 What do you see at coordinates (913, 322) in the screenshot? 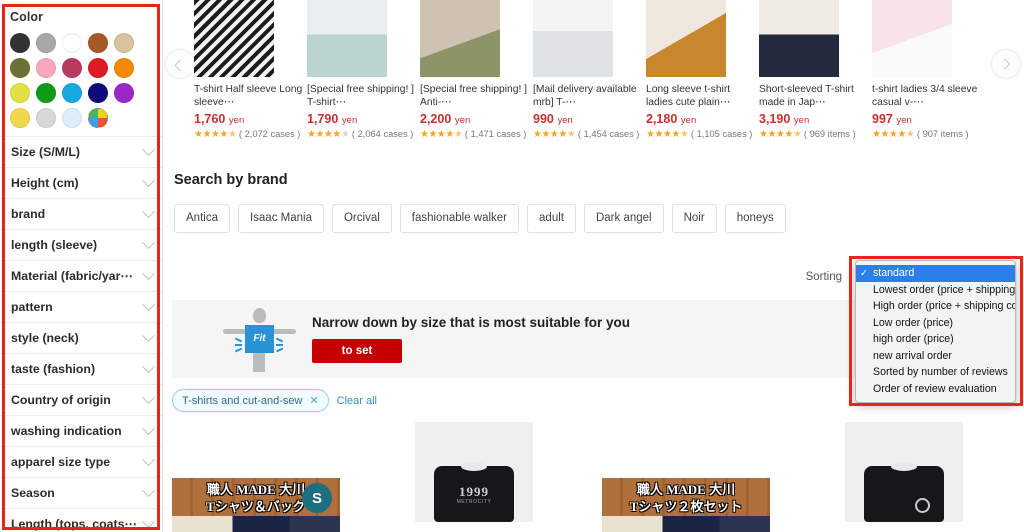
I see `sort-option-label: Low order (price)` at bounding box center [913, 322].